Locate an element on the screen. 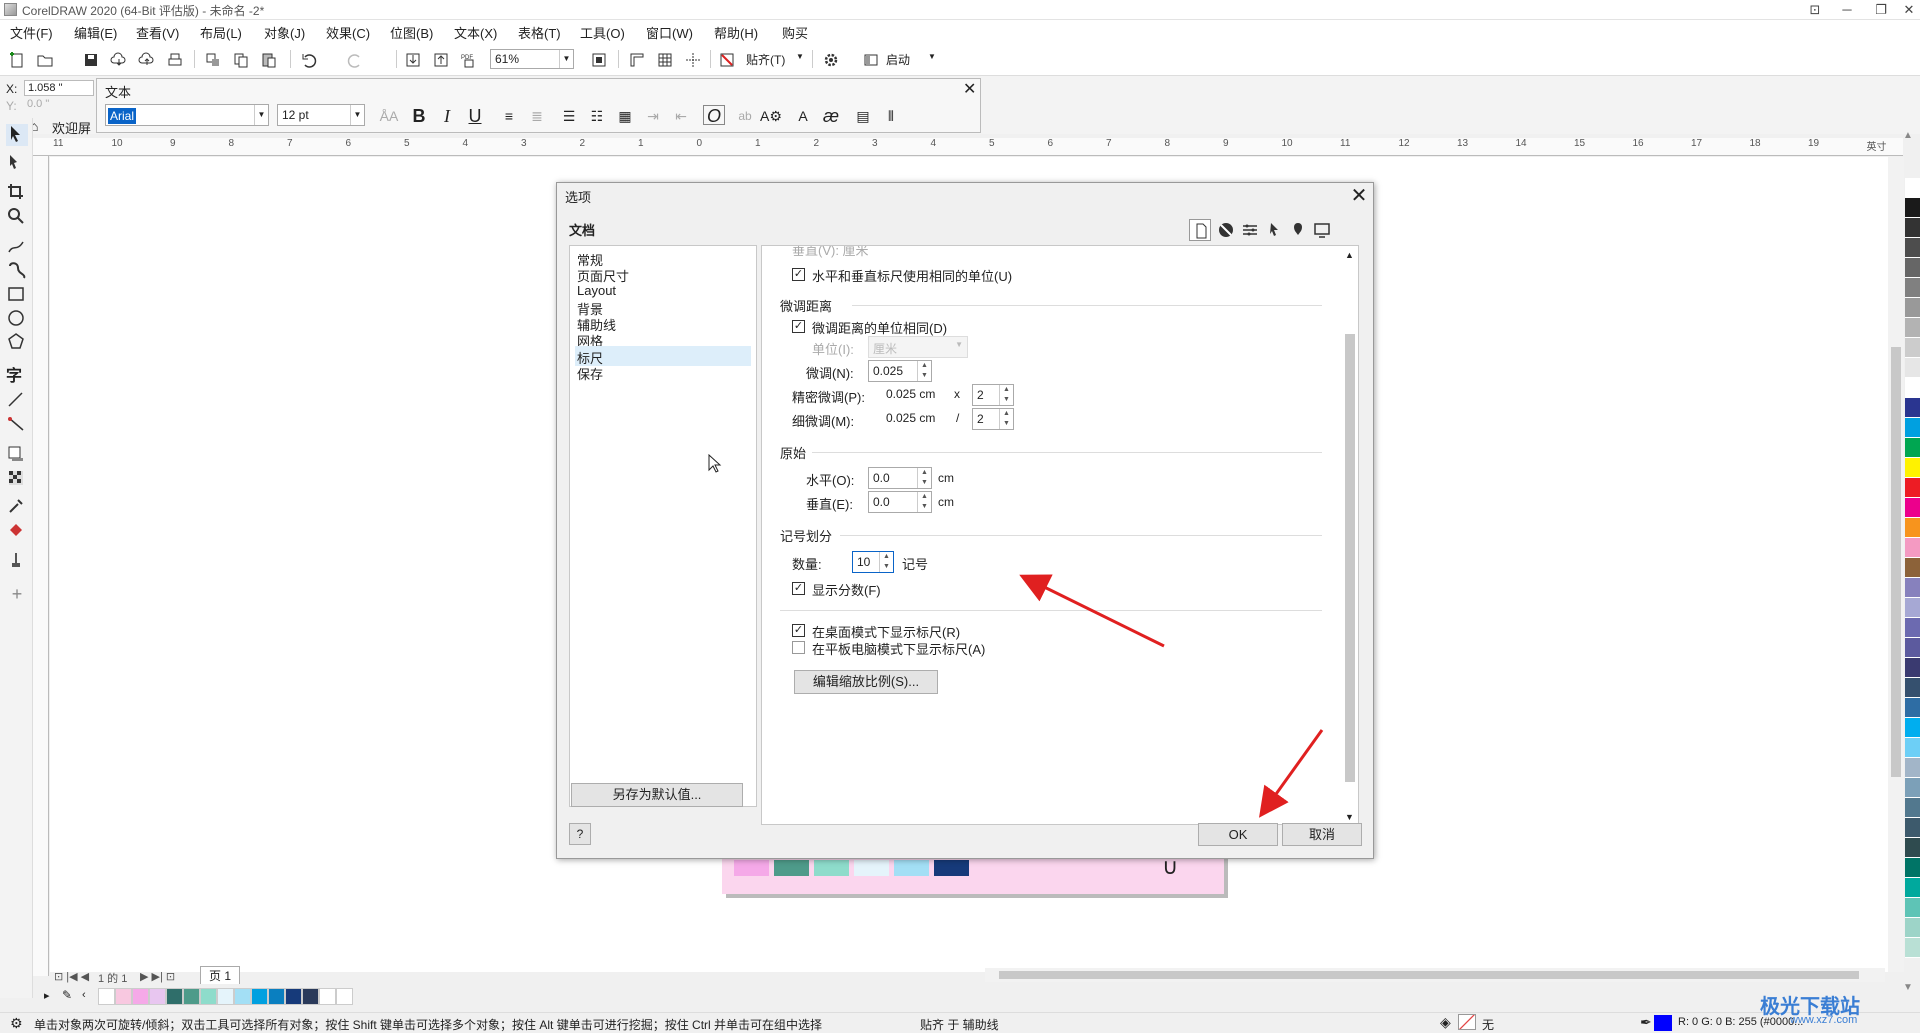  palette-arrow-icon: ▸ is located at coordinates (47, 995).